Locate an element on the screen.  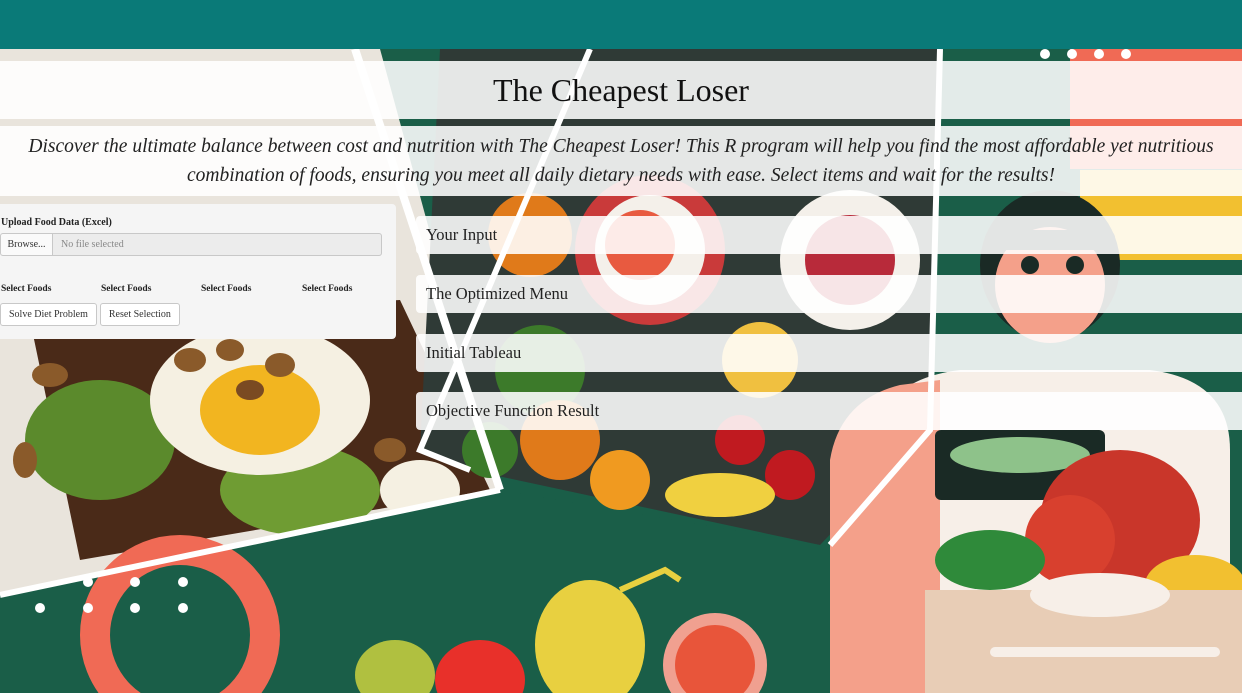
select-foods-label-3: Select Foods is located at coordinates (226, 289).